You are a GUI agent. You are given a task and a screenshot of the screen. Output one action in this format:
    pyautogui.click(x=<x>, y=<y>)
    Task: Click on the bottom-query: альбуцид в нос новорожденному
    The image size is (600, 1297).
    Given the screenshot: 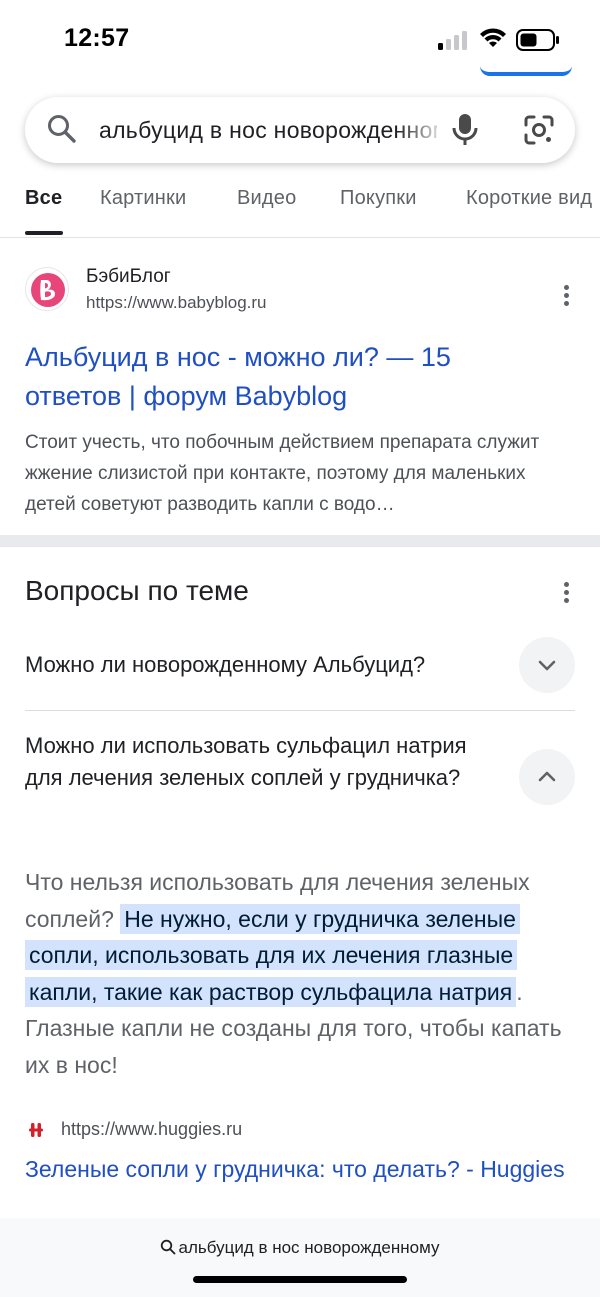 What is the action you would take?
    pyautogui.click(x=300, y=1249)
    